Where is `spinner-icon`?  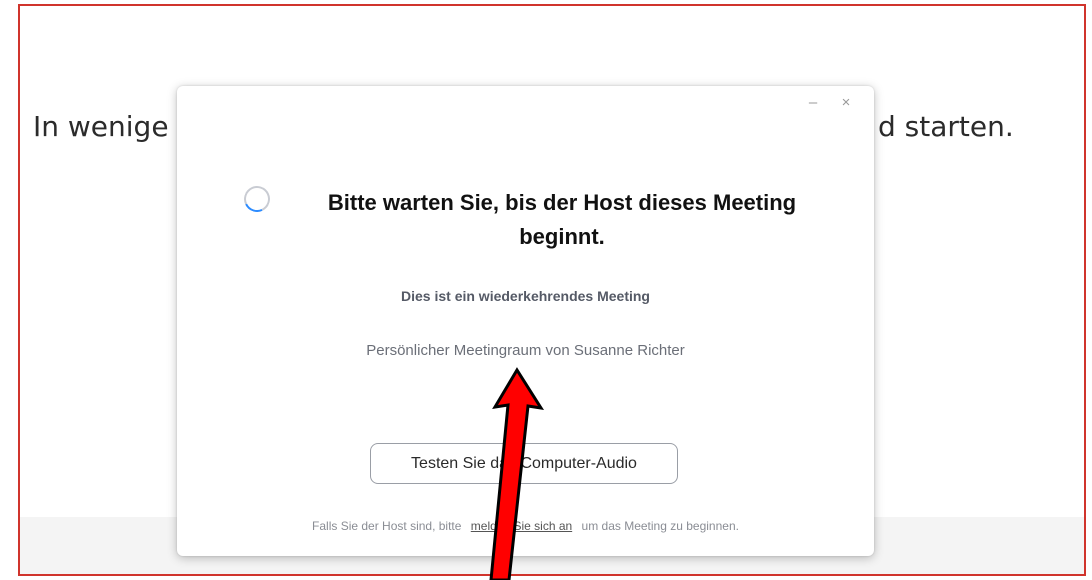
spinner-icon is located at coordinates (257, 199).